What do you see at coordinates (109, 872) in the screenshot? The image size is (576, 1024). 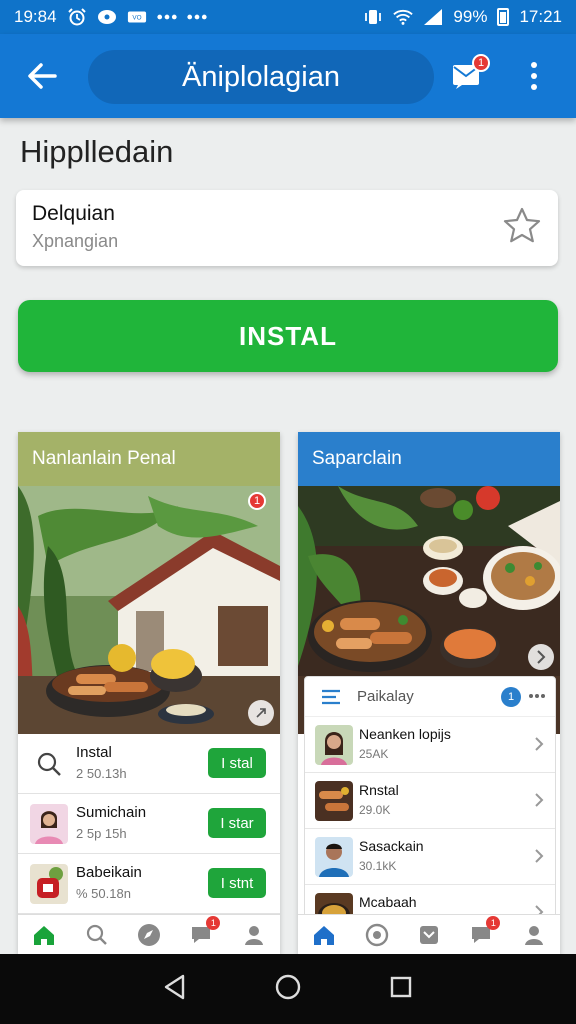 I see `list-item-title: Babeikain` at bounding box center [109, 872].